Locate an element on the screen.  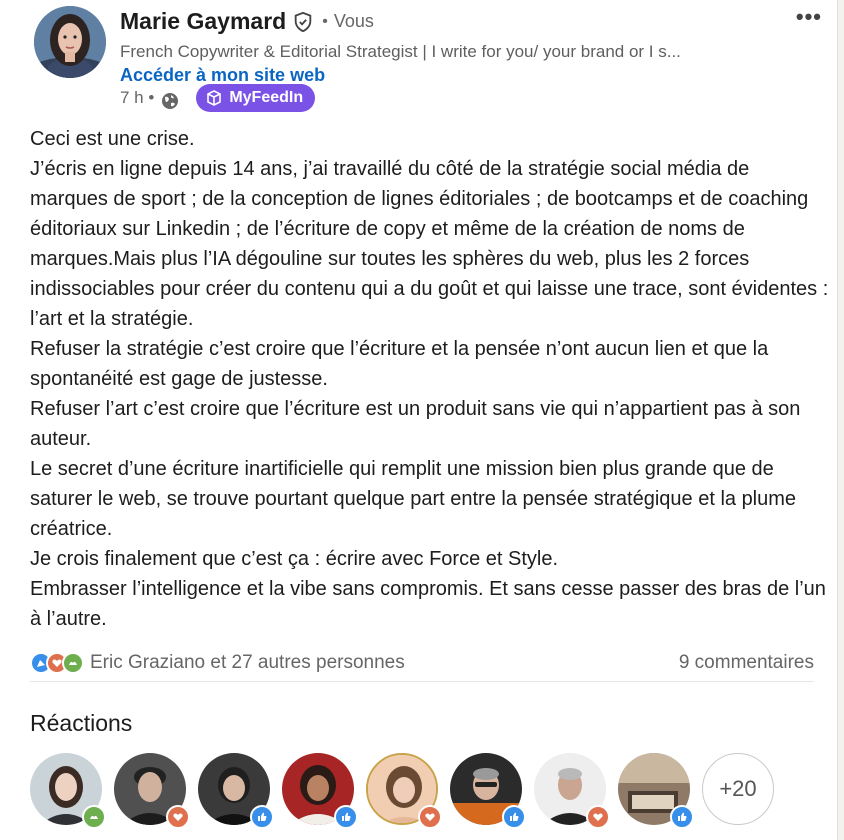
reactions-heading: Réactions is located at coordinates (81, 723).